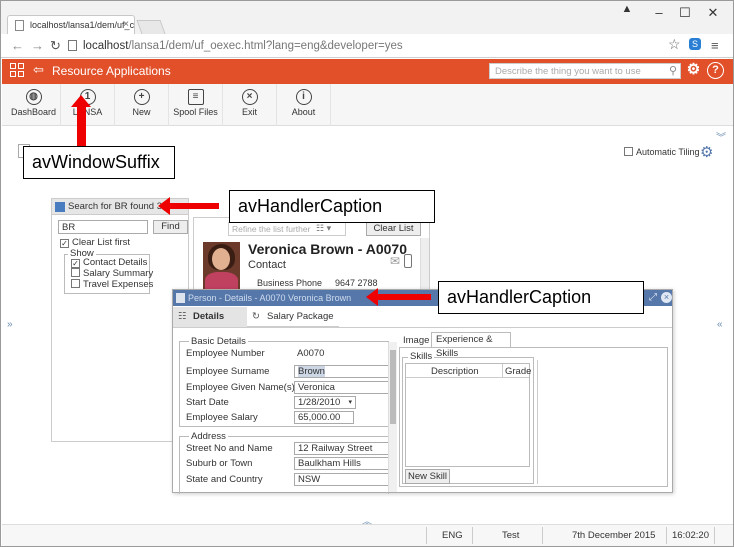  What do you see at coordinates (537, 422) in the screenshot?
I see `pane-divider` at bounding box center [537, 422].